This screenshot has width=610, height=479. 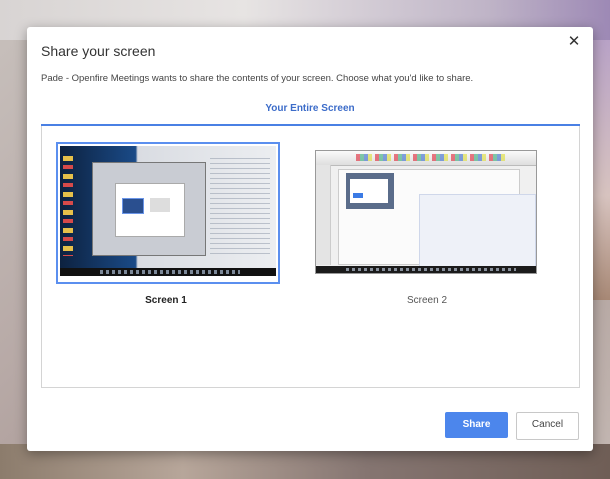 I want to click on preview-sidebar, so click(x=323, y=215).